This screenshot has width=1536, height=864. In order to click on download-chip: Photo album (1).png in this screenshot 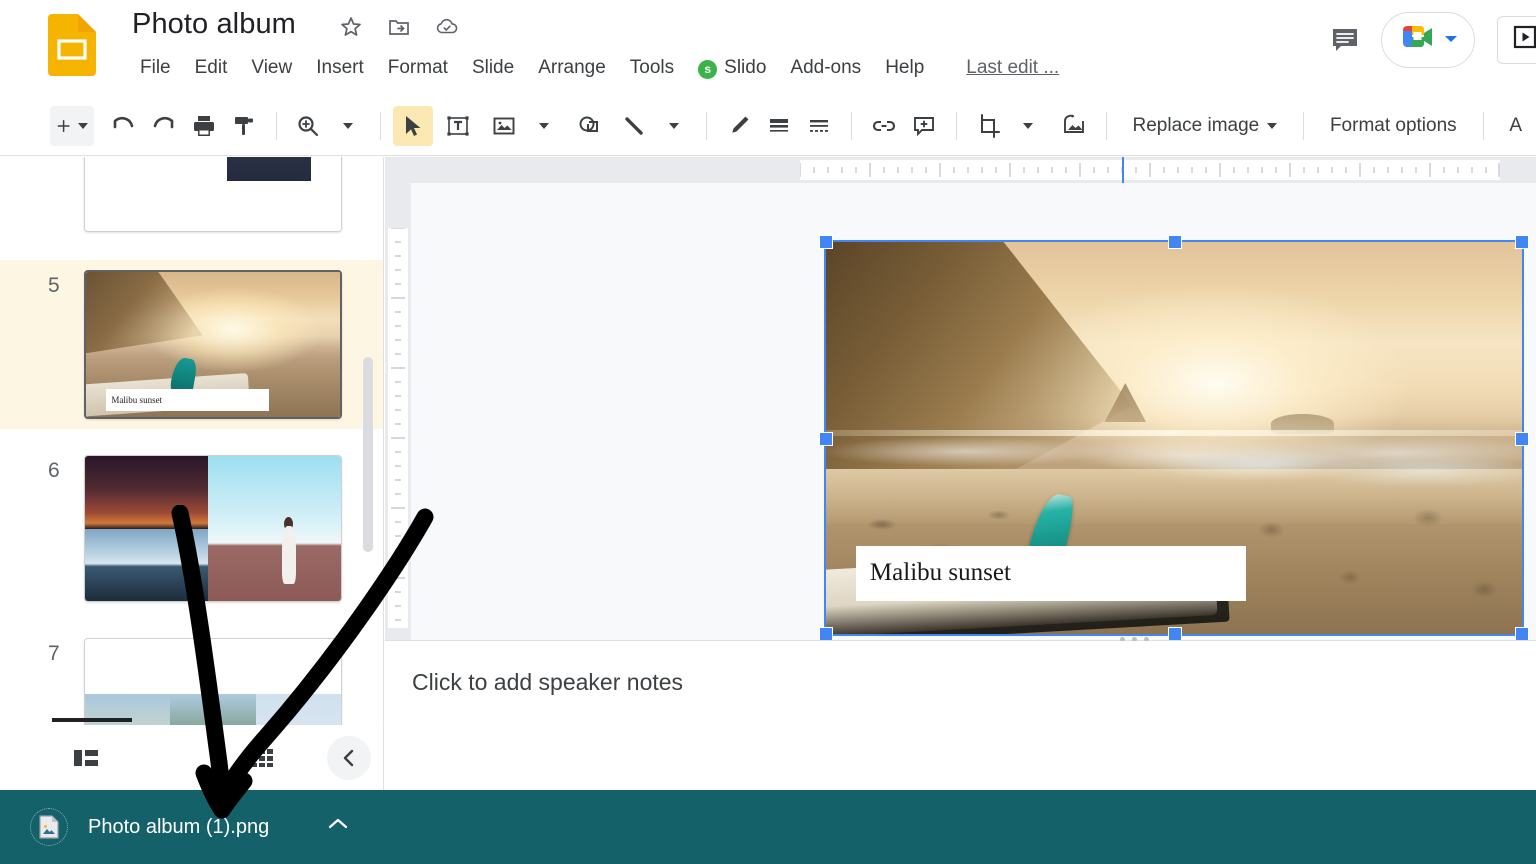, I will do `click(188, 827)`.